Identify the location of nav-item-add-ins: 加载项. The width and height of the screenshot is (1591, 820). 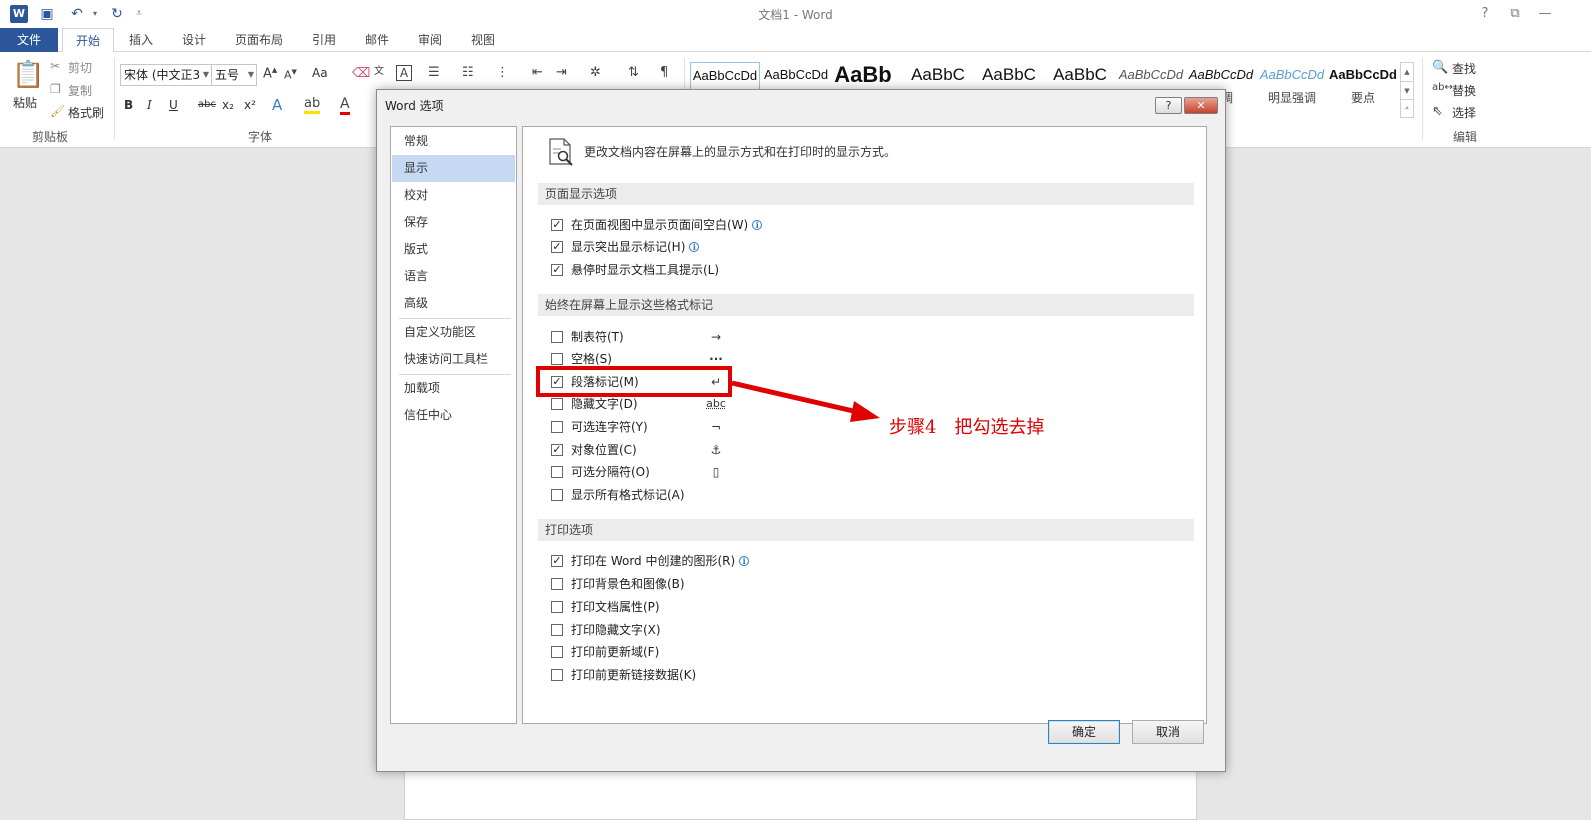
(453, 388).